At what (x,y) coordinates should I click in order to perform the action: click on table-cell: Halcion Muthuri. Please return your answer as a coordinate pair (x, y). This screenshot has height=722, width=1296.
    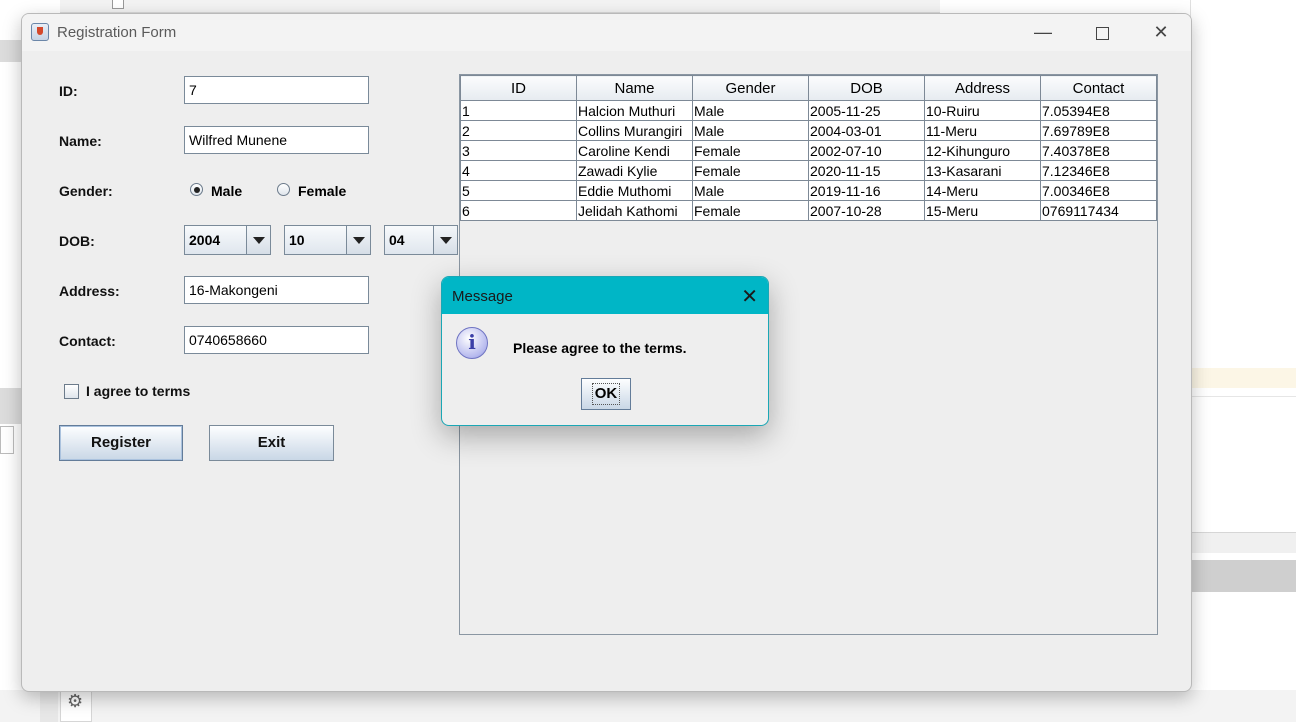
    Looking at the image, I should click on (634, 110).